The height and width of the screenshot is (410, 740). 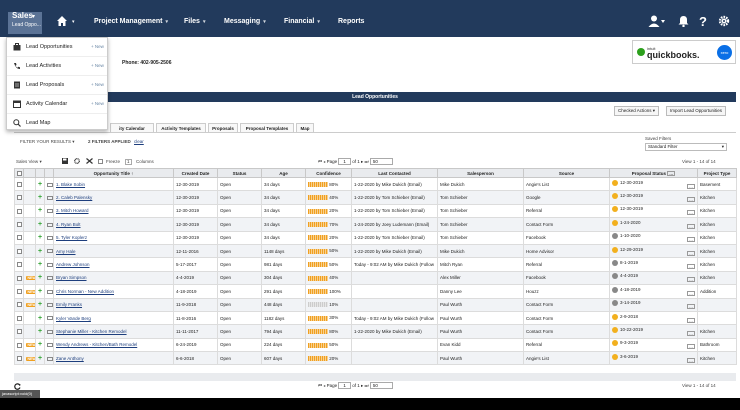 What do you see at coordinates (195, 173) in the screenshot?
I see `header-created-date: Created Date` at bounding box center [195, 173].